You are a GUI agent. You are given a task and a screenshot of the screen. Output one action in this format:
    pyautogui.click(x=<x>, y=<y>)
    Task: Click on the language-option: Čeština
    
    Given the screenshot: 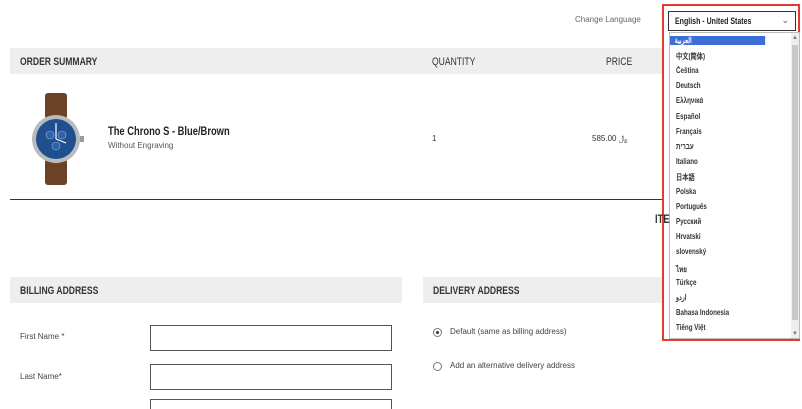 What is the action you would take?
    pyautogui.click(x=687, y=70)
    